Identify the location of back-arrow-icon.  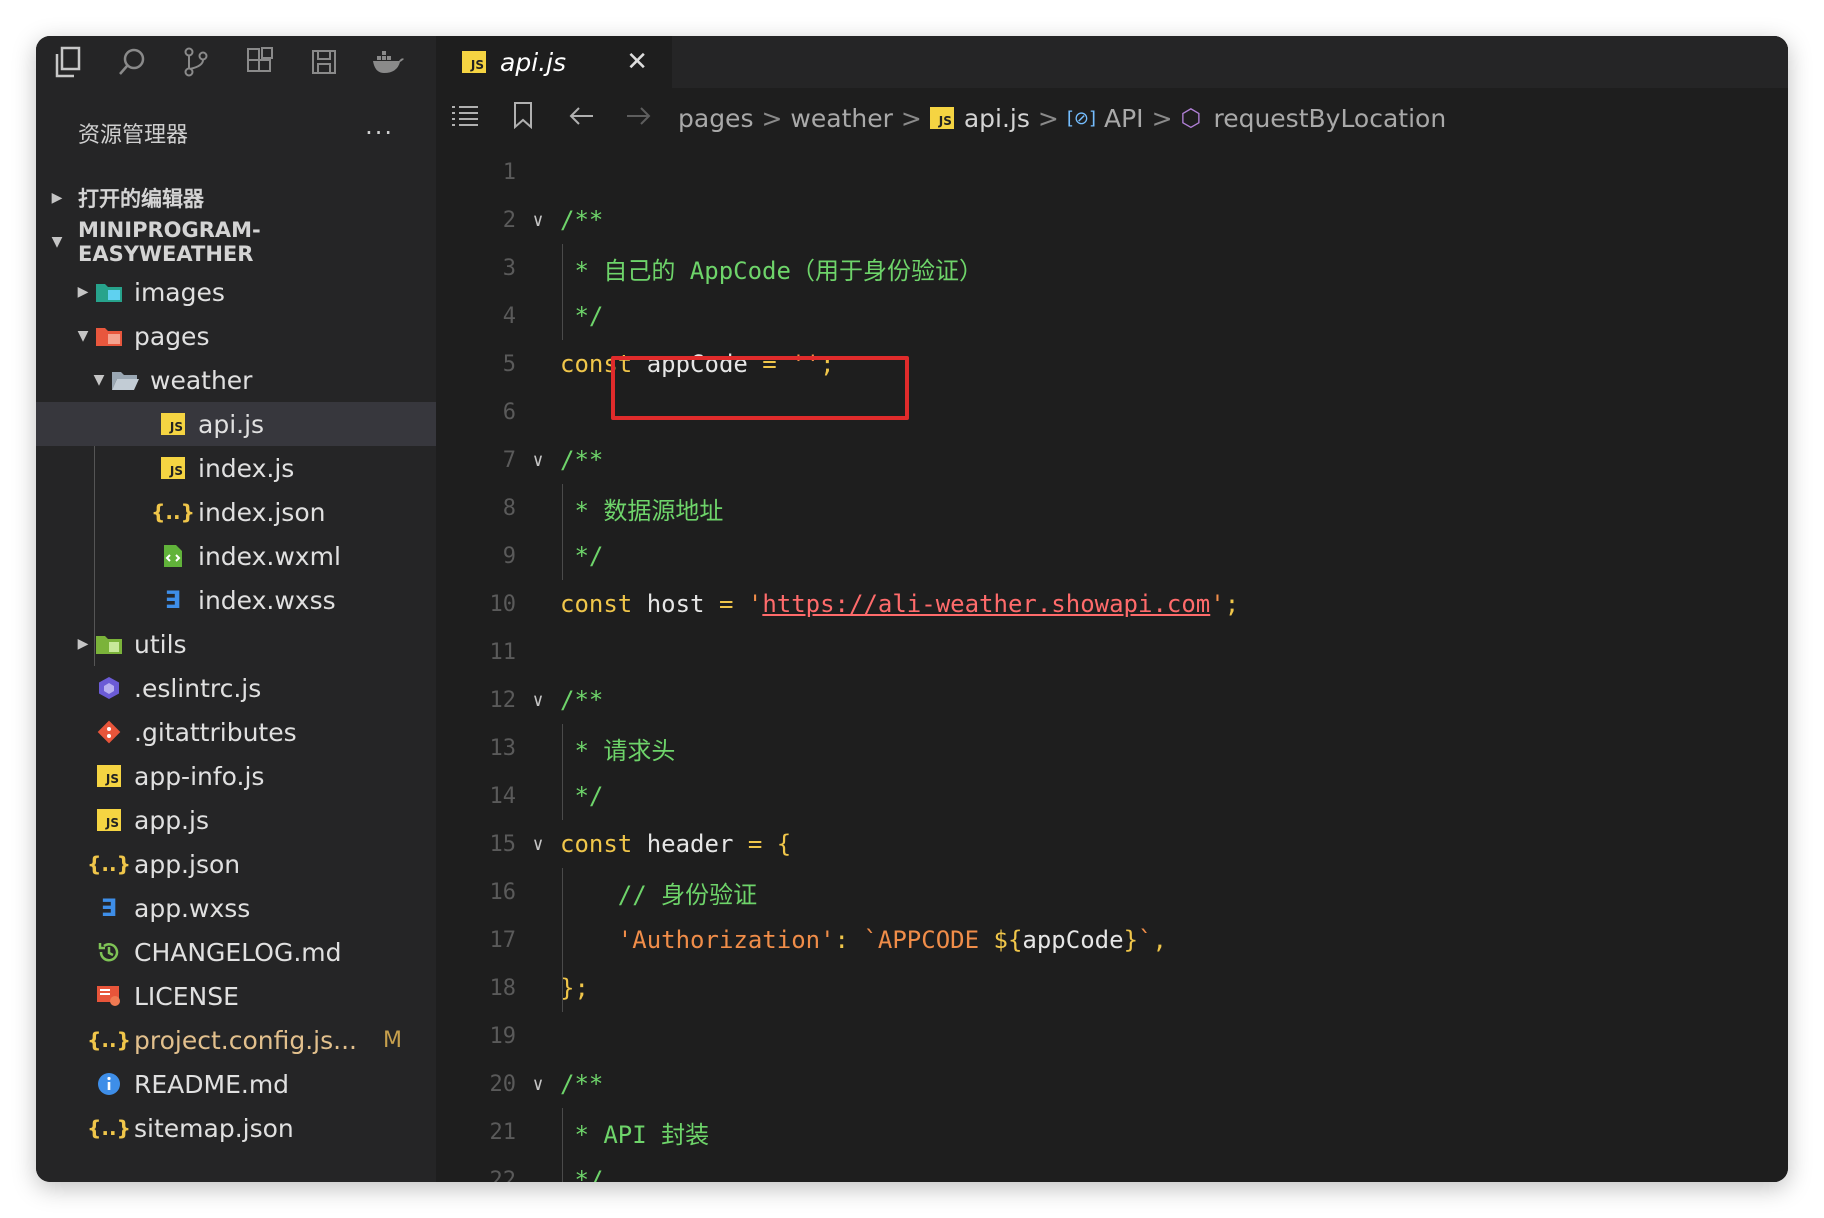
(581, 118).